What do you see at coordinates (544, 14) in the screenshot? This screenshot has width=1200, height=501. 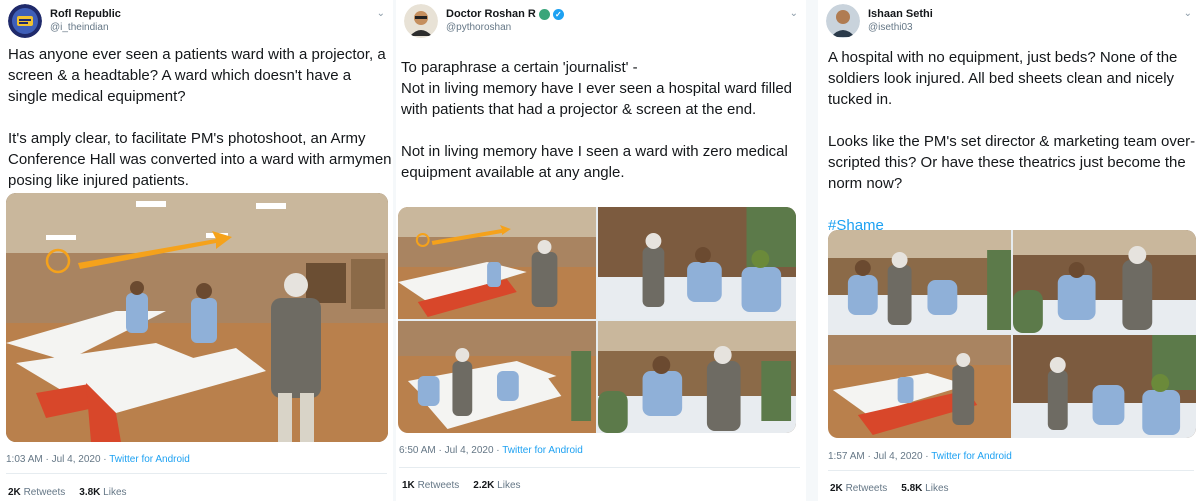 I see `globe-icon` at bounding box center [544, 14].